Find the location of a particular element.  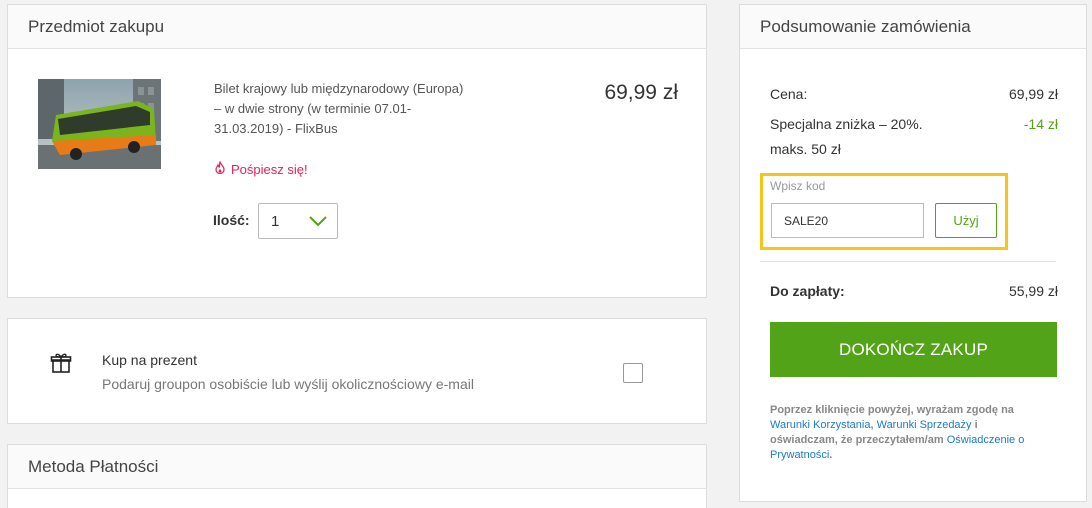

flame-icon is located at coordinates (220, 168).